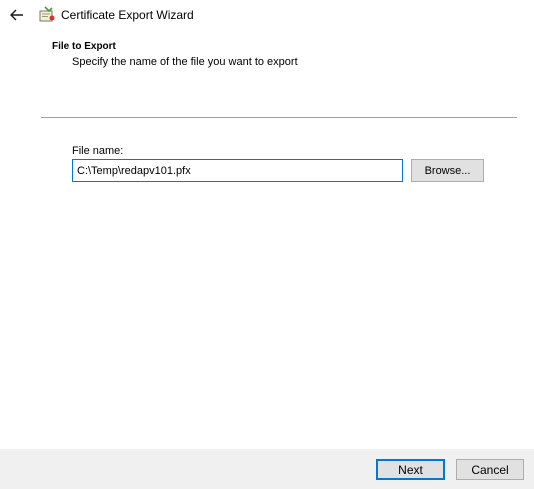  I want to click on next-button: Next, so click(410, 469).